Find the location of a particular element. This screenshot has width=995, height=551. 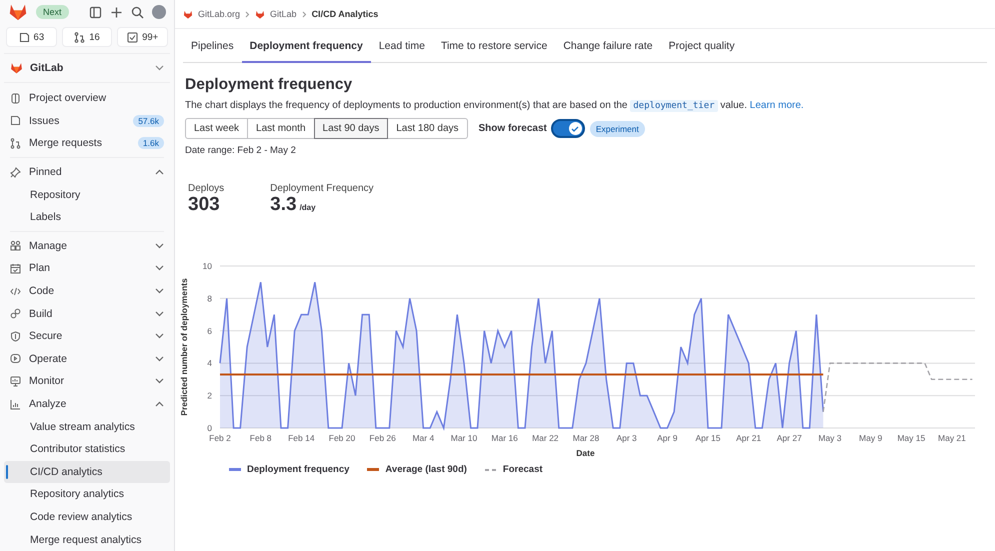

axis-tick-label: 0 is located at coordinates (209, 428).